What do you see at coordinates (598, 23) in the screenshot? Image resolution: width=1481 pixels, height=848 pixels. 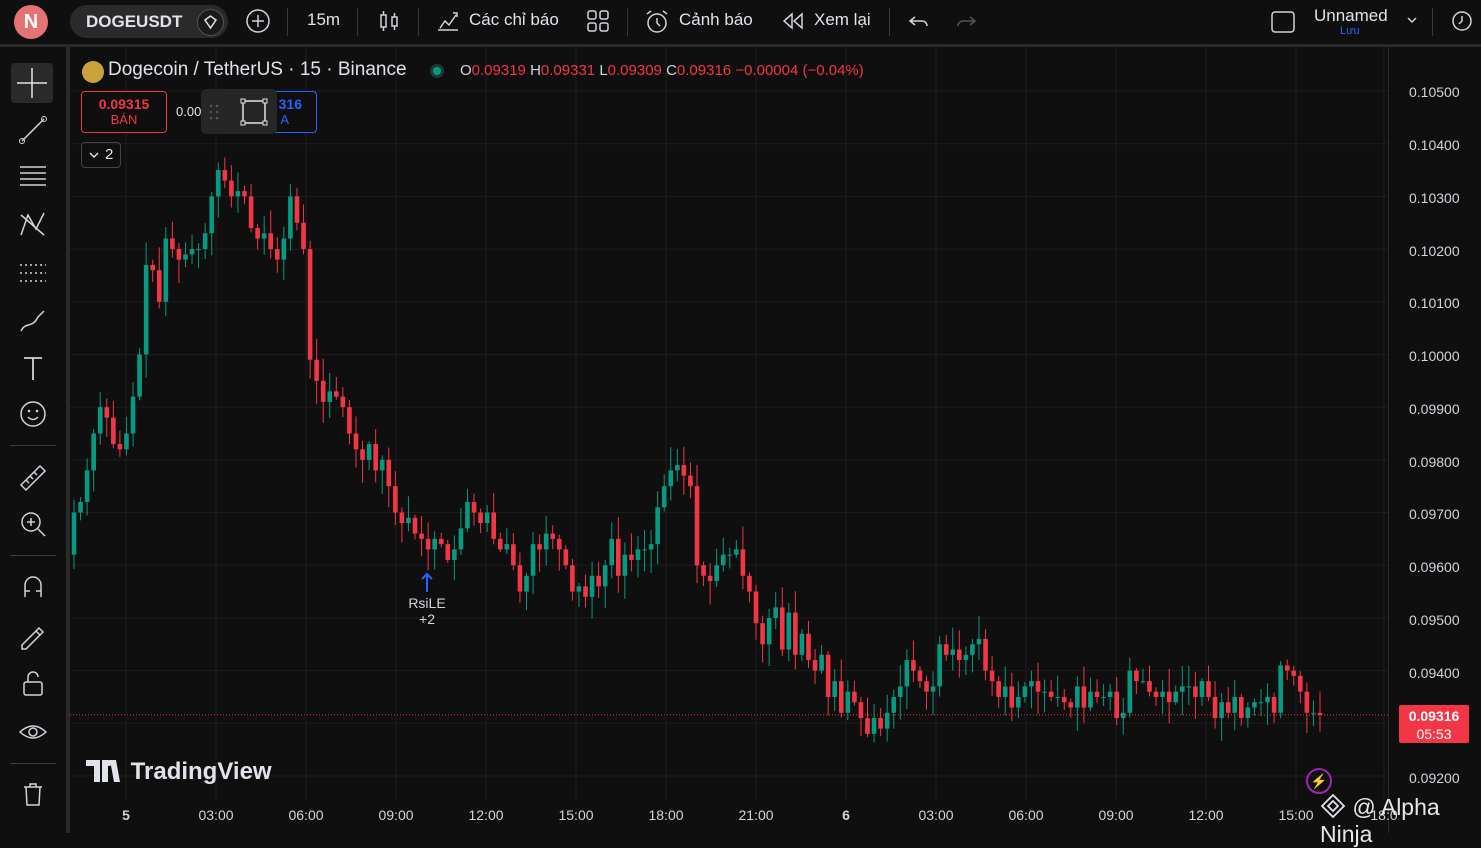 I see `templates-grid-icon` at bounding box center [598, 23].